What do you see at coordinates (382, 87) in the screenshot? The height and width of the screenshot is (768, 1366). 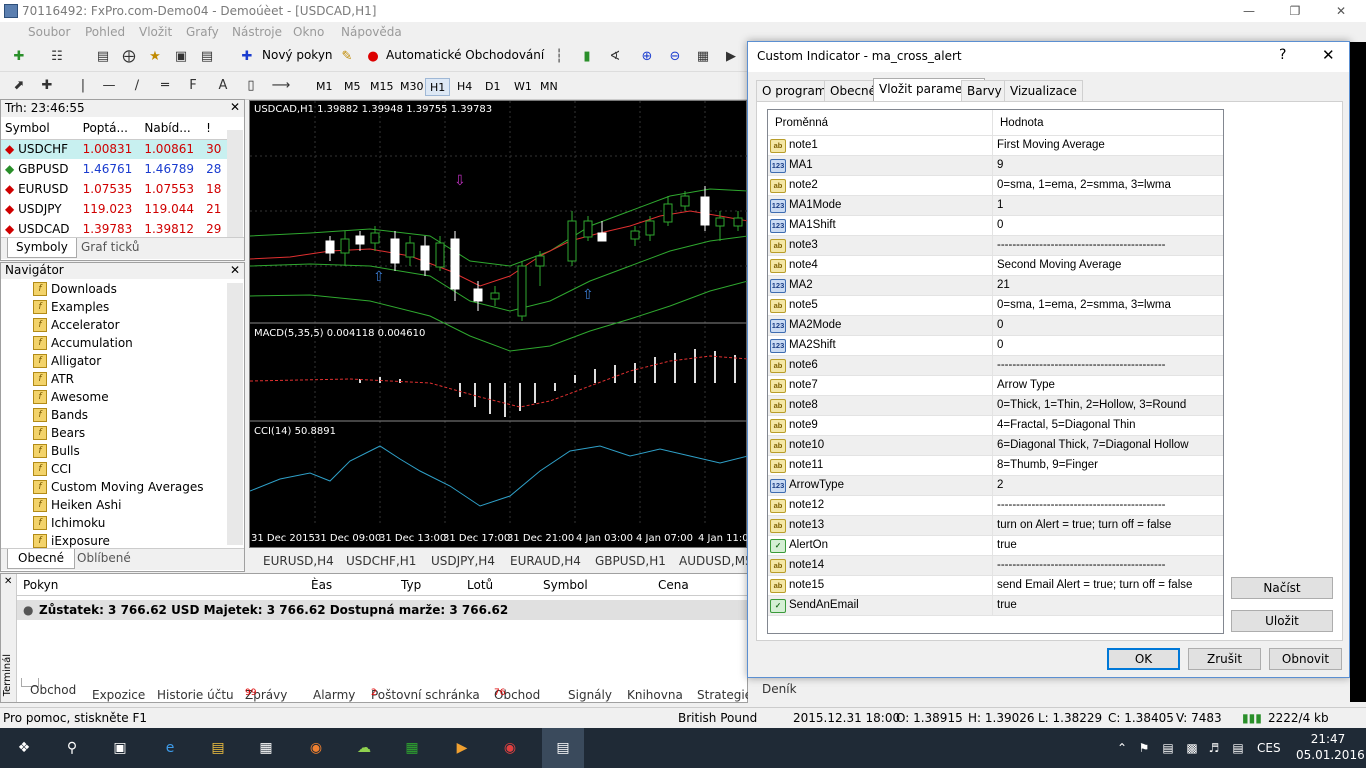 I see `tf-m15: M15` at bounding box center [382, 87].